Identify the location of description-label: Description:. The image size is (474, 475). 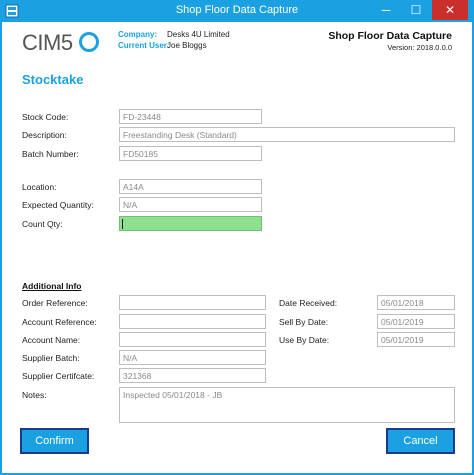
(44, 135).